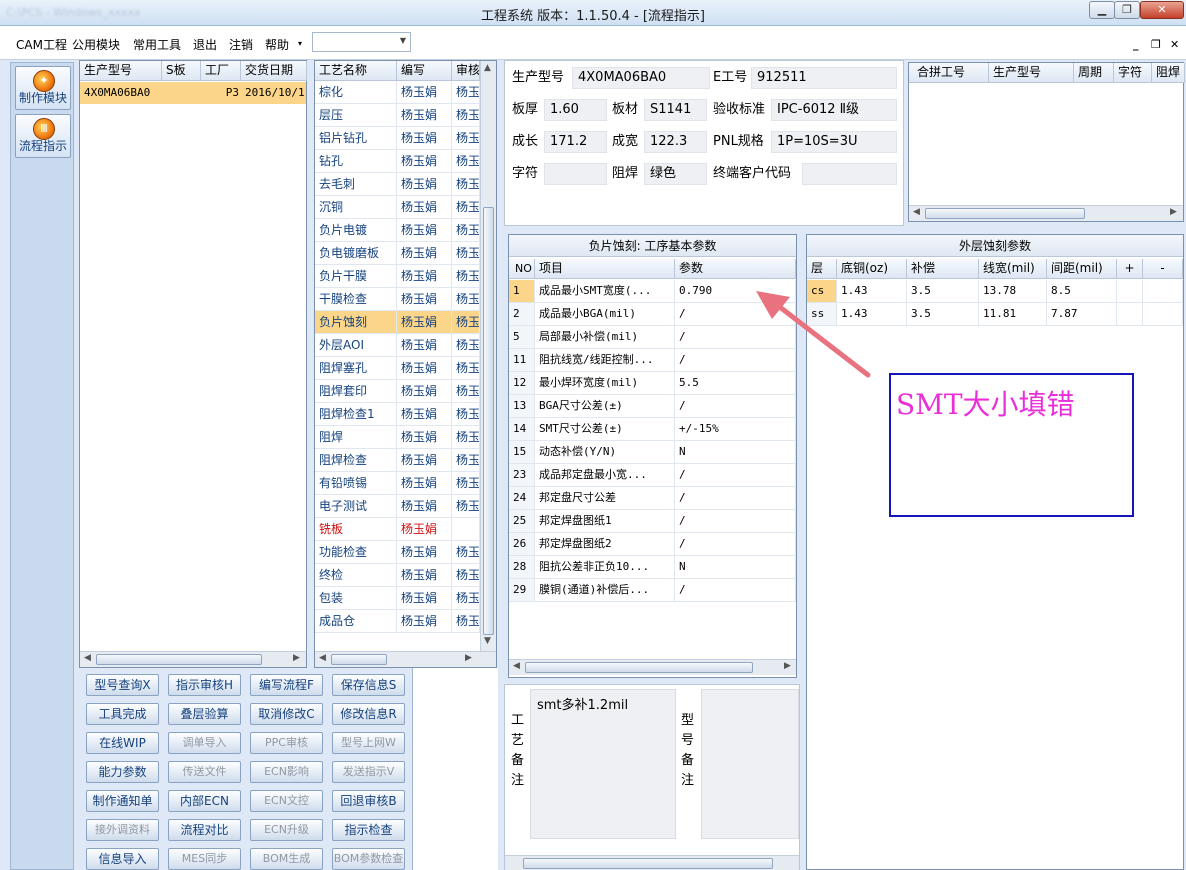 The width and height of the screenshot is (1186, 870). Describe the element at coordinates (1163, 269) in the screenshot. I see `outer-etch-header-cell: -` at that location.